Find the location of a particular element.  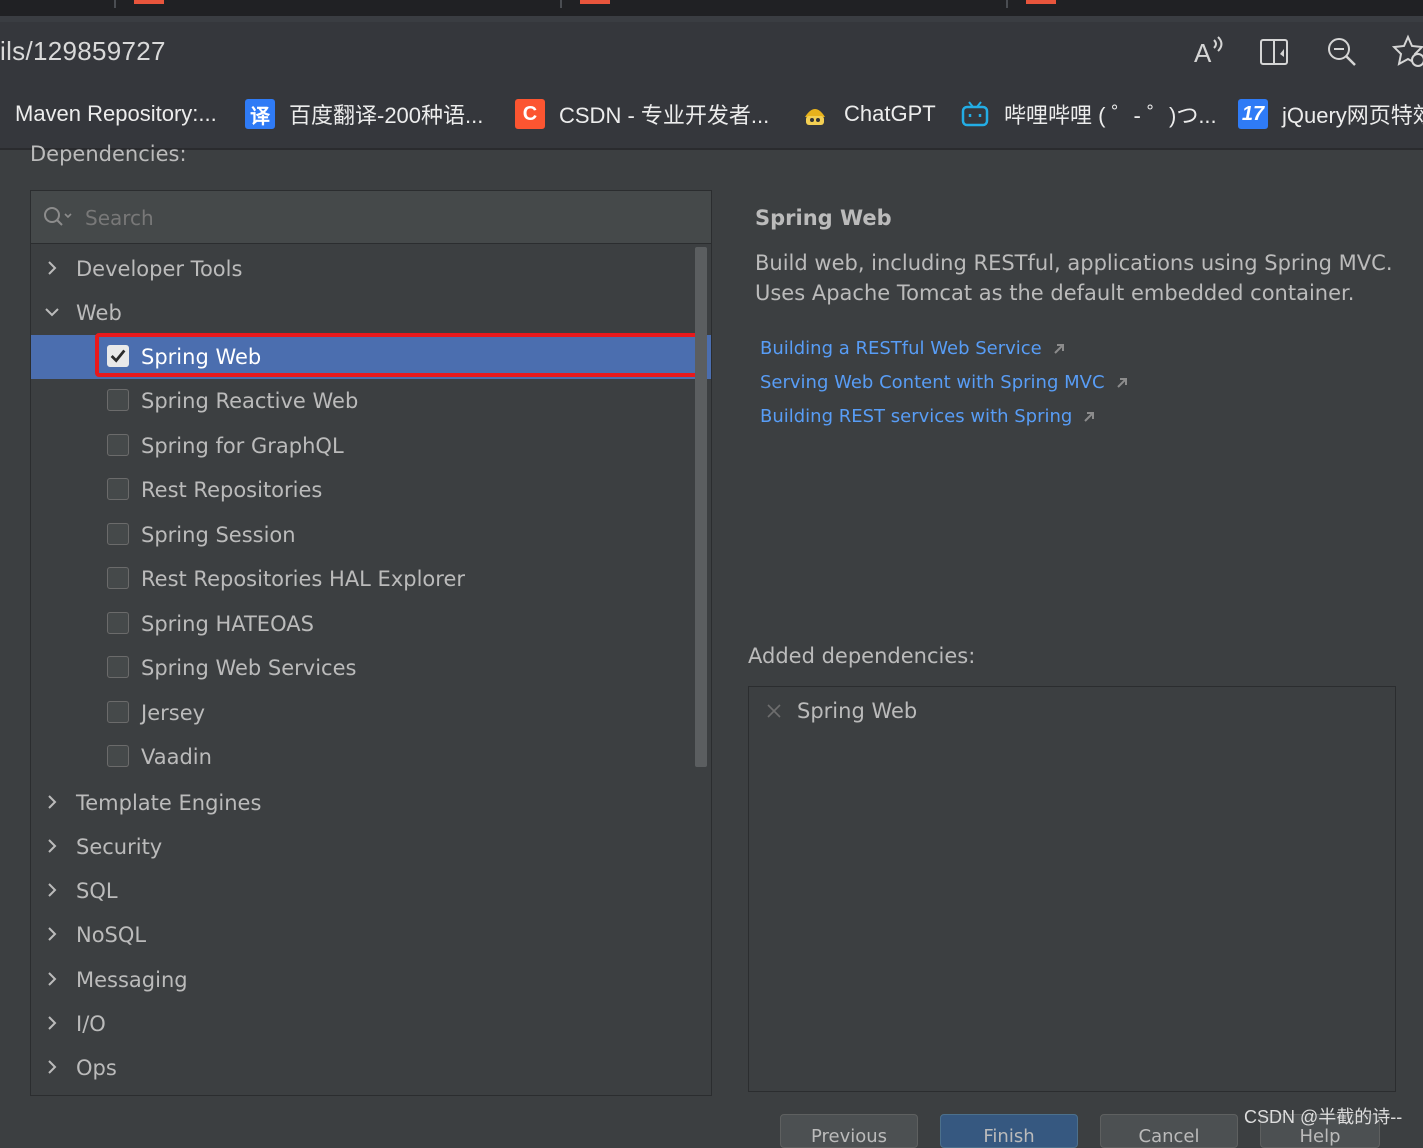

dependency-item-spring-hateoas: Spring HATEOAS is located at coordinates (371, 624).